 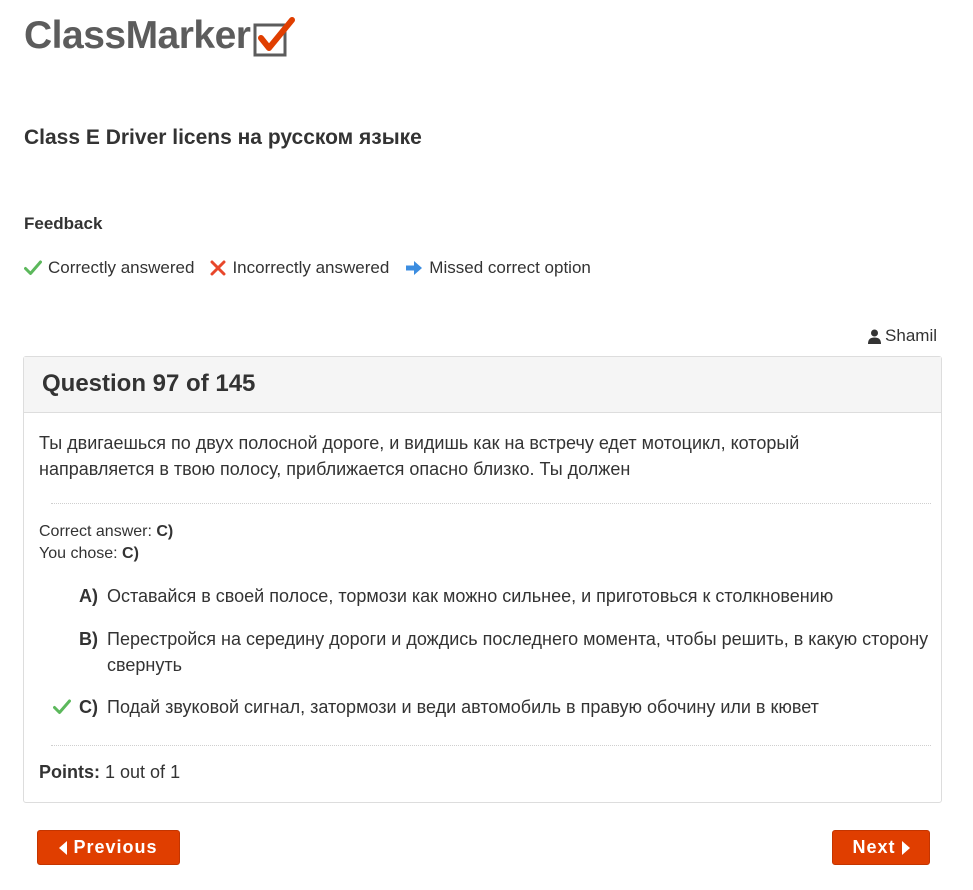 I want to click on previous-button: Previous, so click(x=108, y=847).